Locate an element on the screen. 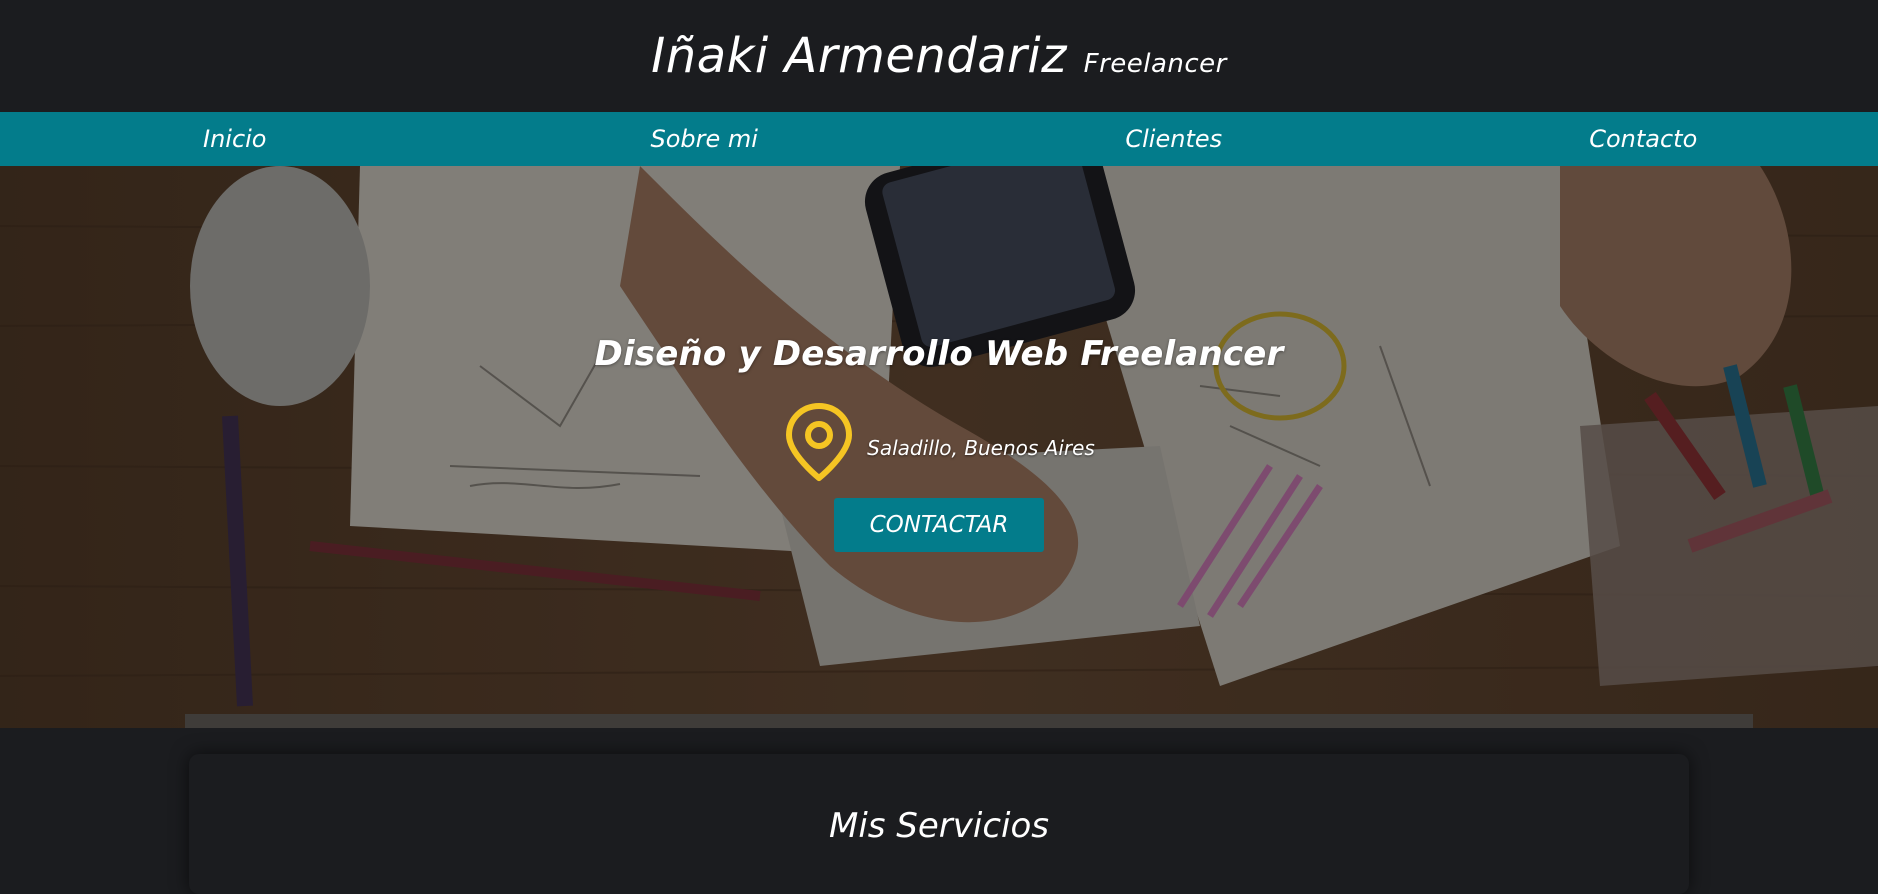 This screenshot has width=1878, height=894. services-title: Mis Servicios is located at coordinates (939, 800).